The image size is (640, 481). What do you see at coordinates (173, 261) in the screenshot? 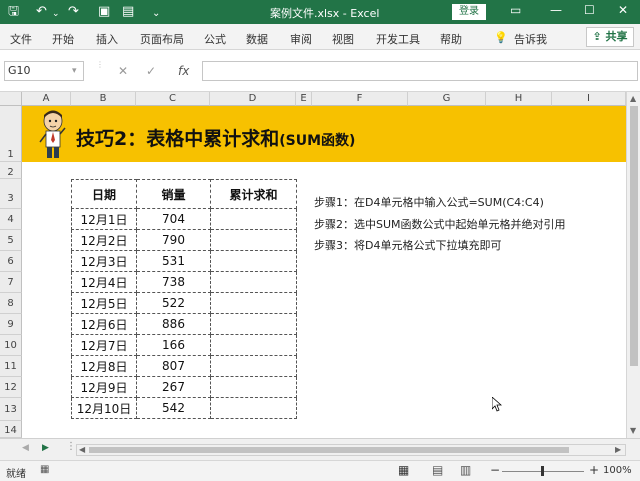
I see `sales-cell: 531` at bounding box center [173, 261].